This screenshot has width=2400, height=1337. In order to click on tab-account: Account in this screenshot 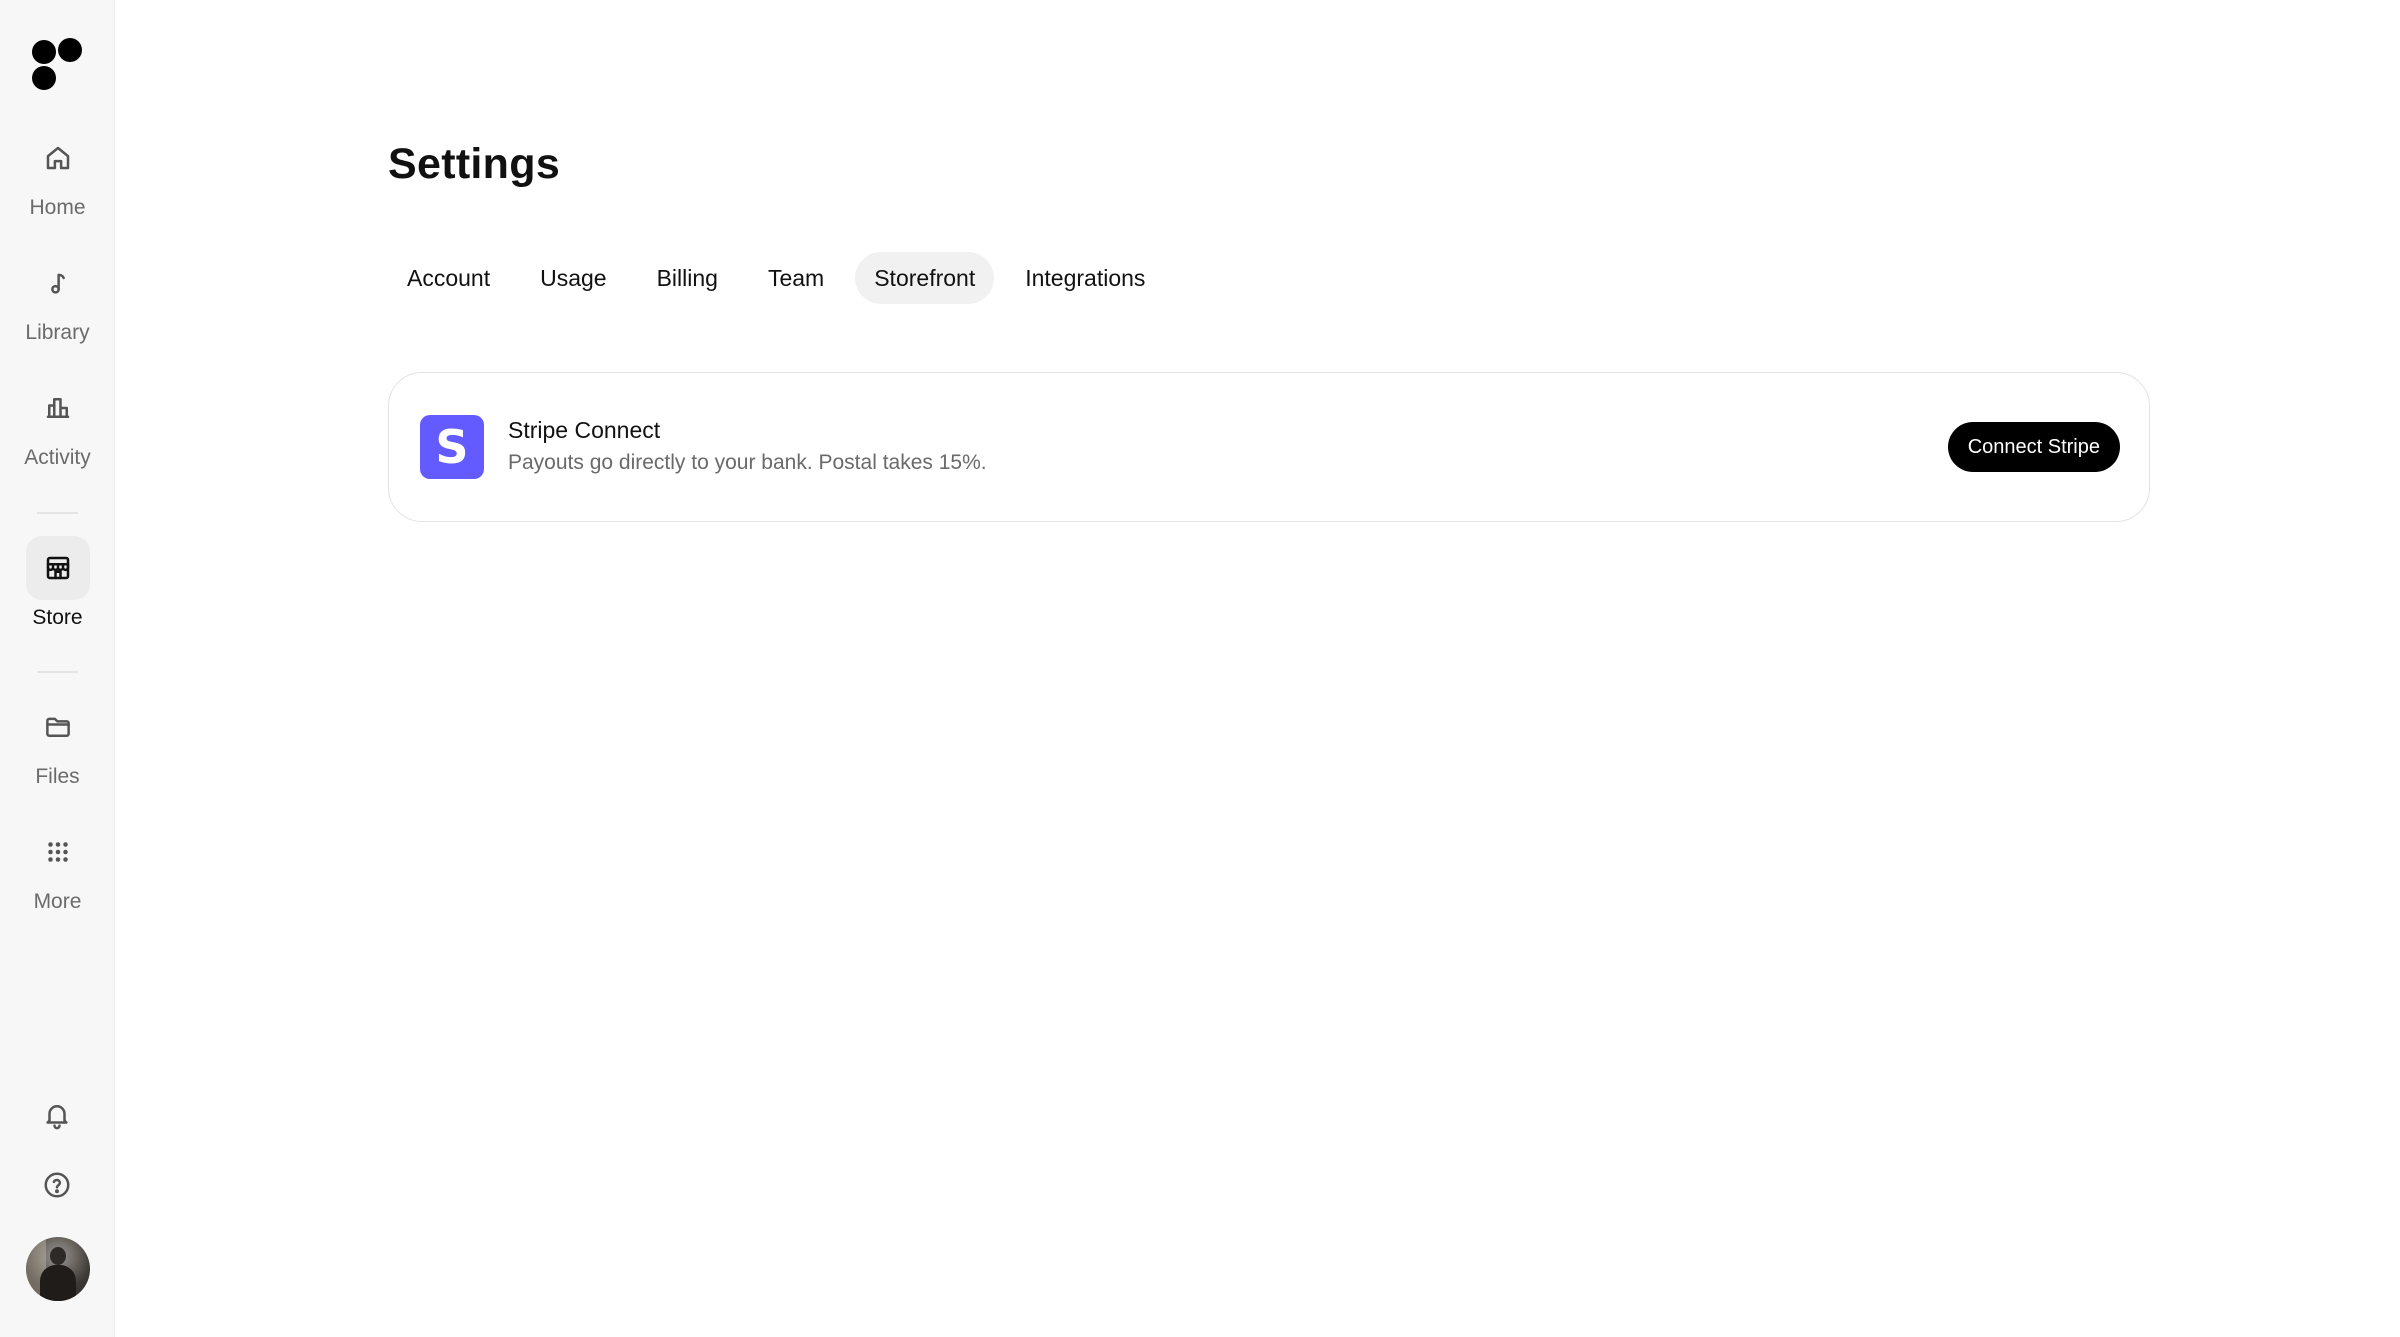, I will do `click(448, 278)`.